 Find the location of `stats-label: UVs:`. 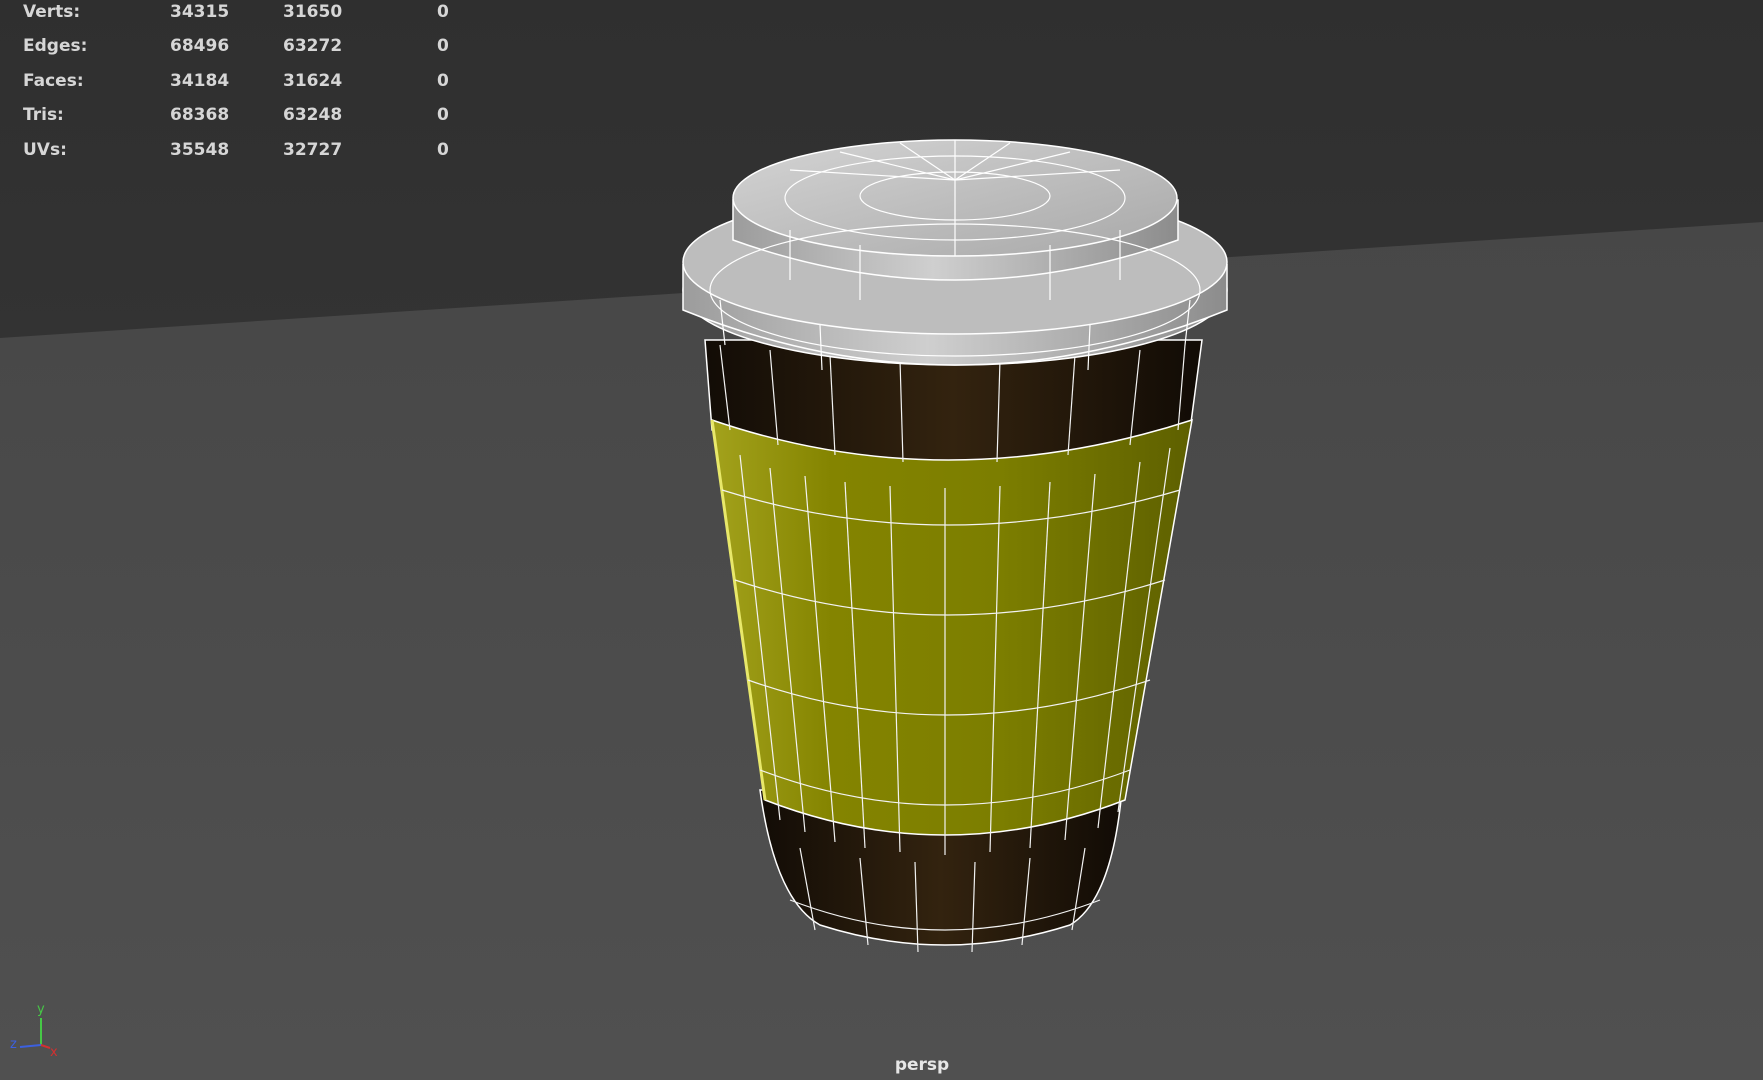

stats-label: UVs: is located at coordinates (45, 150).